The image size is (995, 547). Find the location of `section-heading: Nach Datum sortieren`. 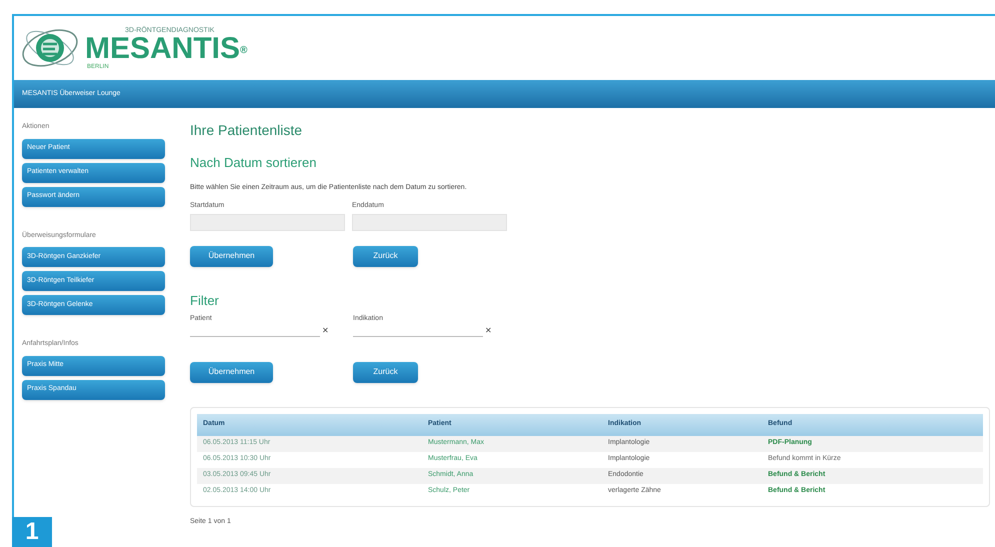

section-heading: Nach Datum sortieren is located at coordinates (254, 163).